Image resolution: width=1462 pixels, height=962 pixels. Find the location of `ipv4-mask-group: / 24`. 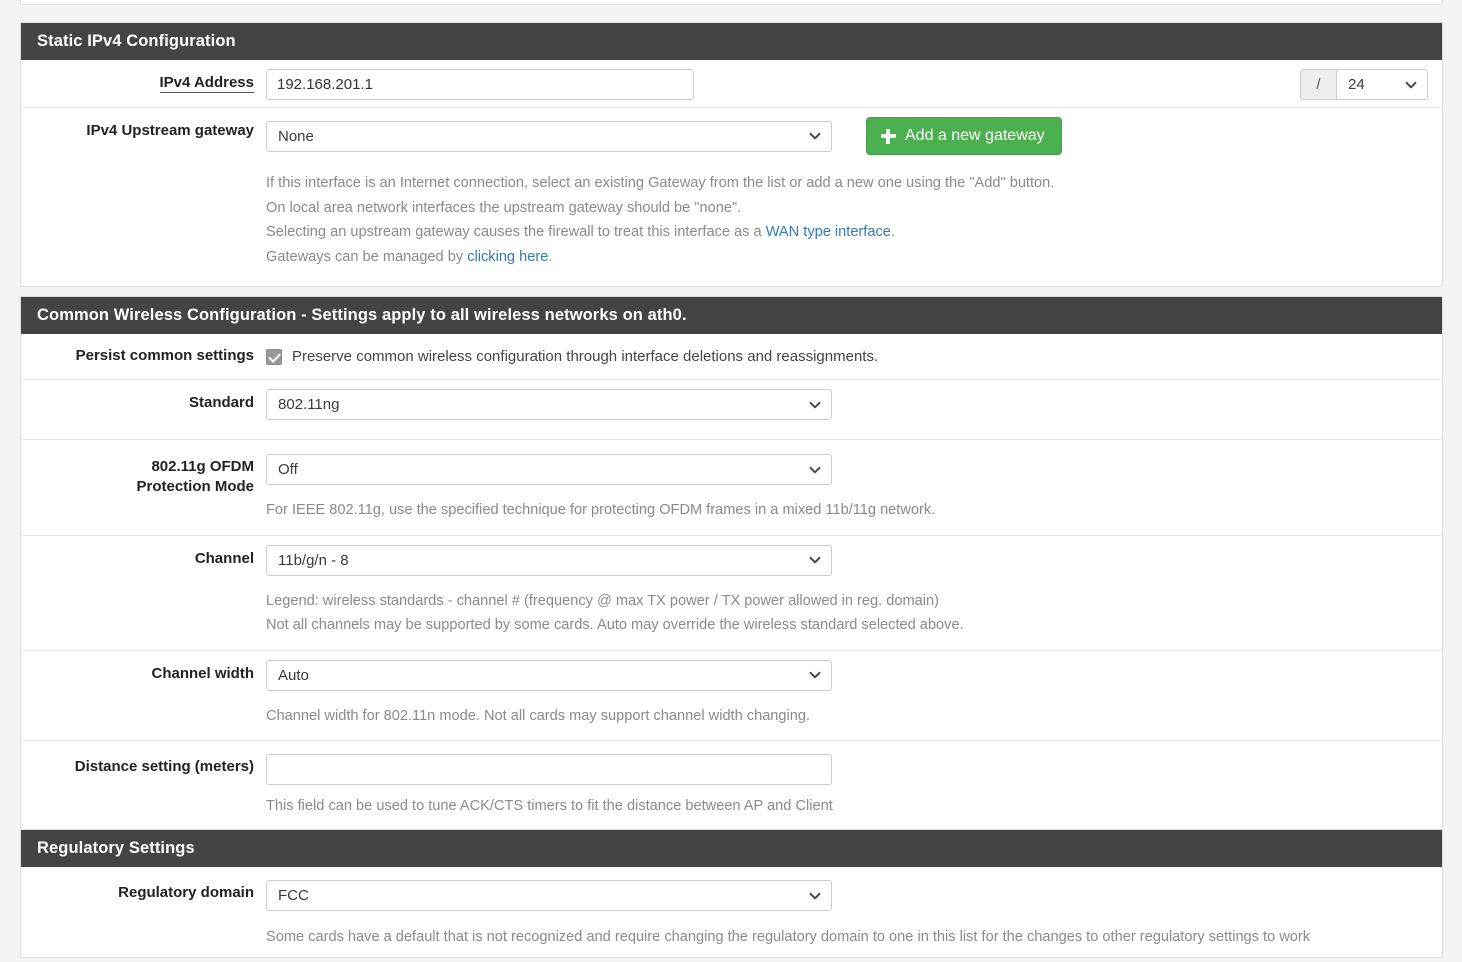

ipv4-mask-group: / 24 is located at coordinates (1364, 85).